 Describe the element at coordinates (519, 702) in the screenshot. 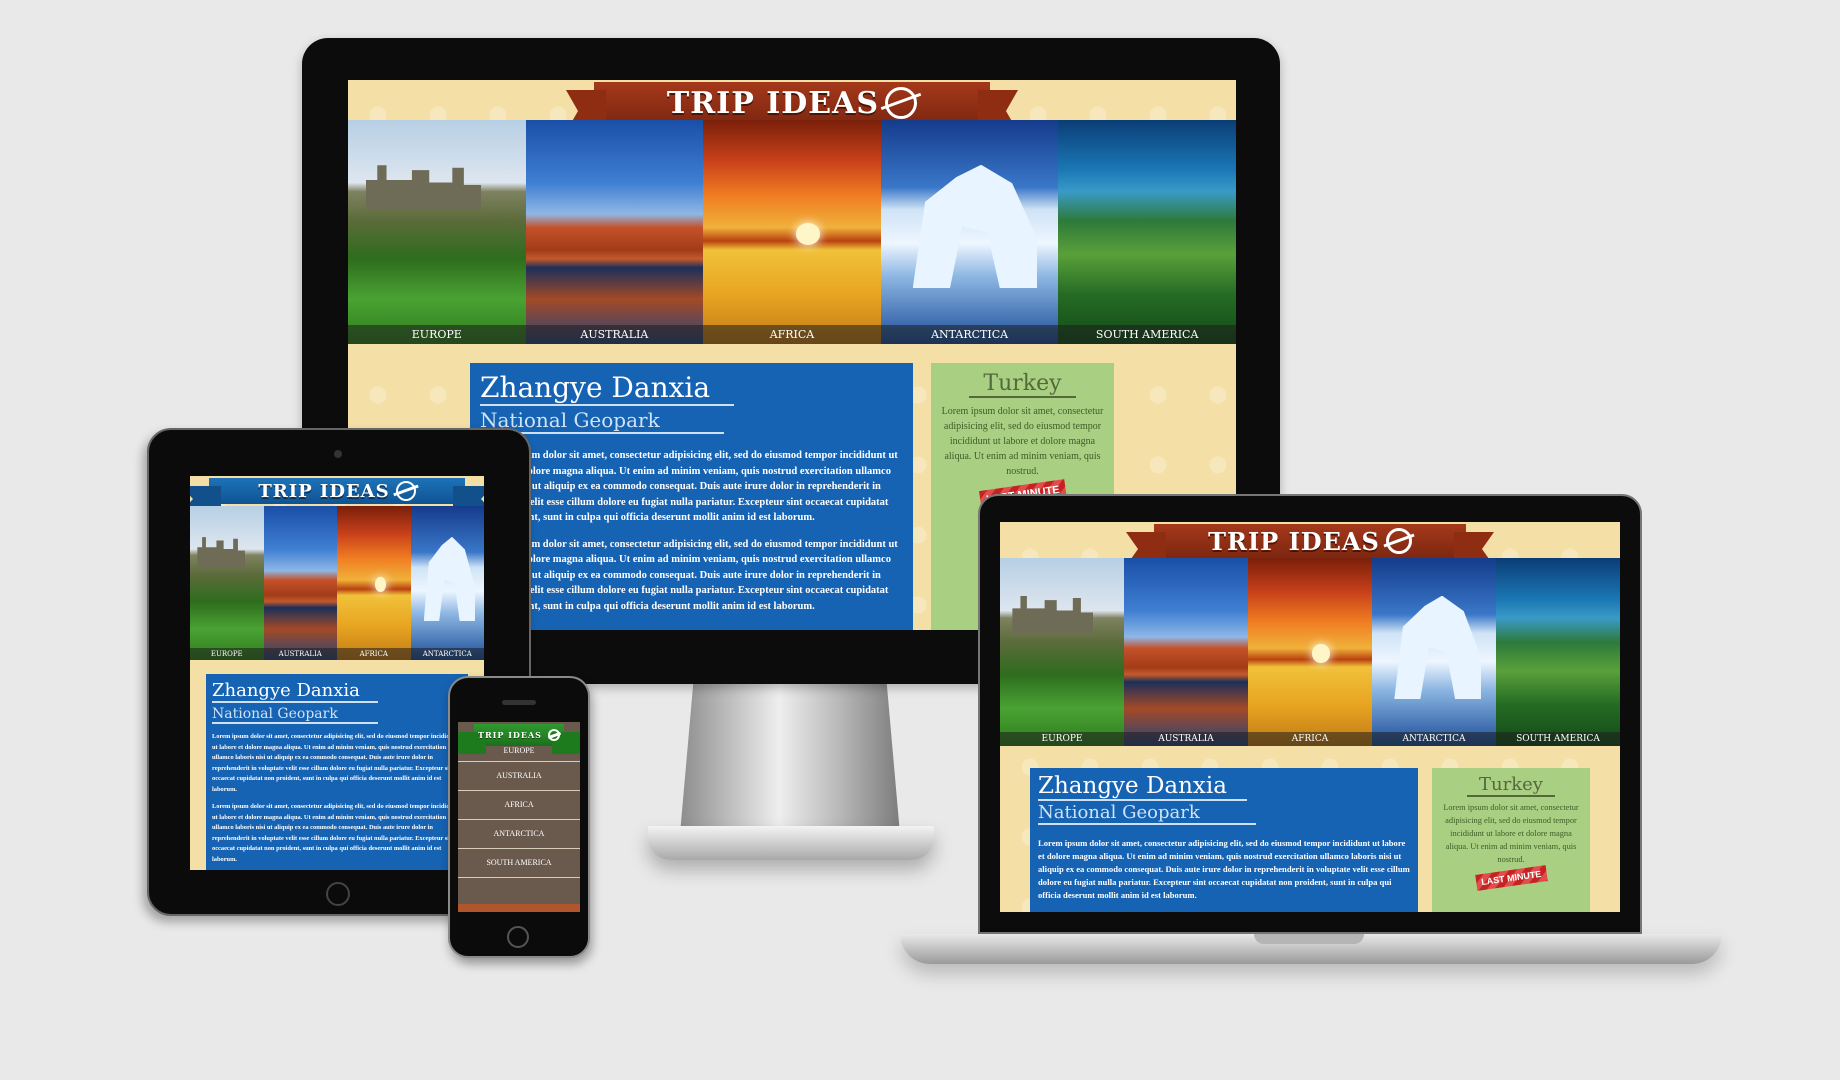

I see `phone-speaker` at that location.